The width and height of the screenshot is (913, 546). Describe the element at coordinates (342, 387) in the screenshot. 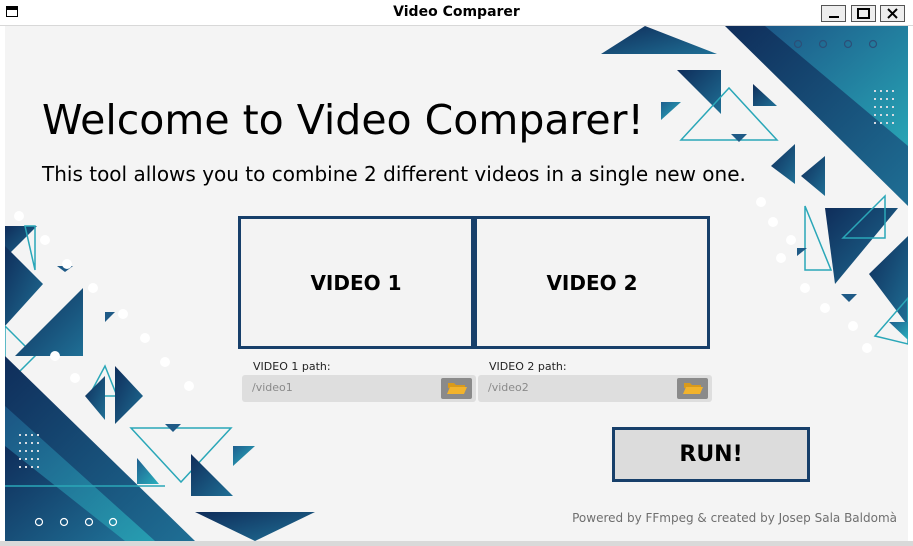

I see `video-1-path-input` at that location.